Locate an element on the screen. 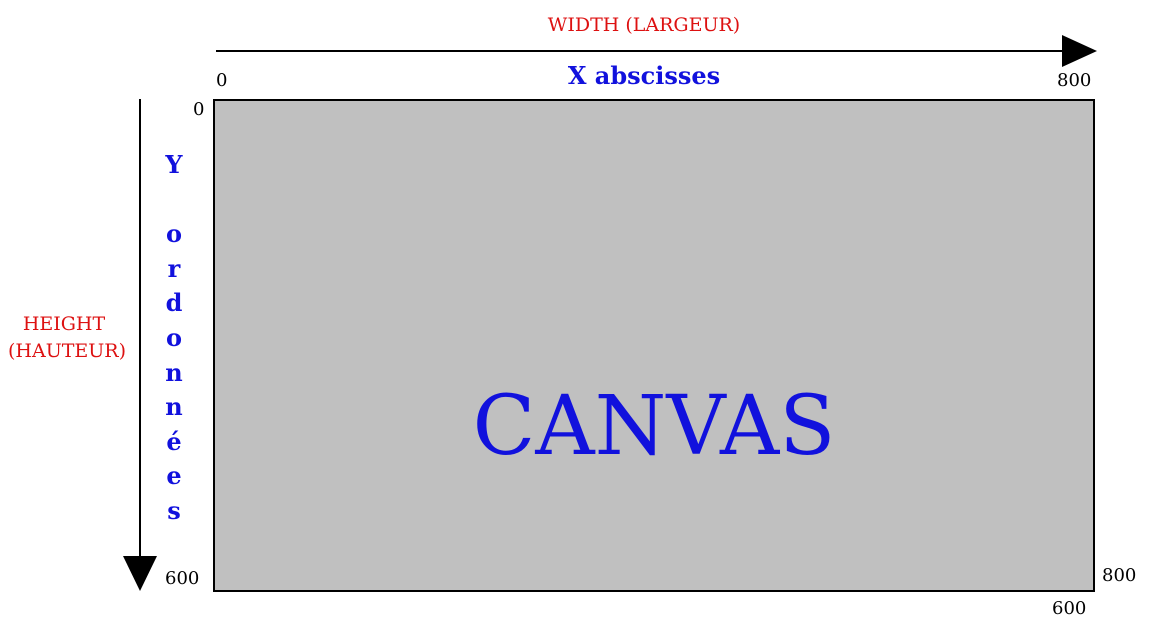  corner-y-value: 600 is located at coordinates (1069, 608).